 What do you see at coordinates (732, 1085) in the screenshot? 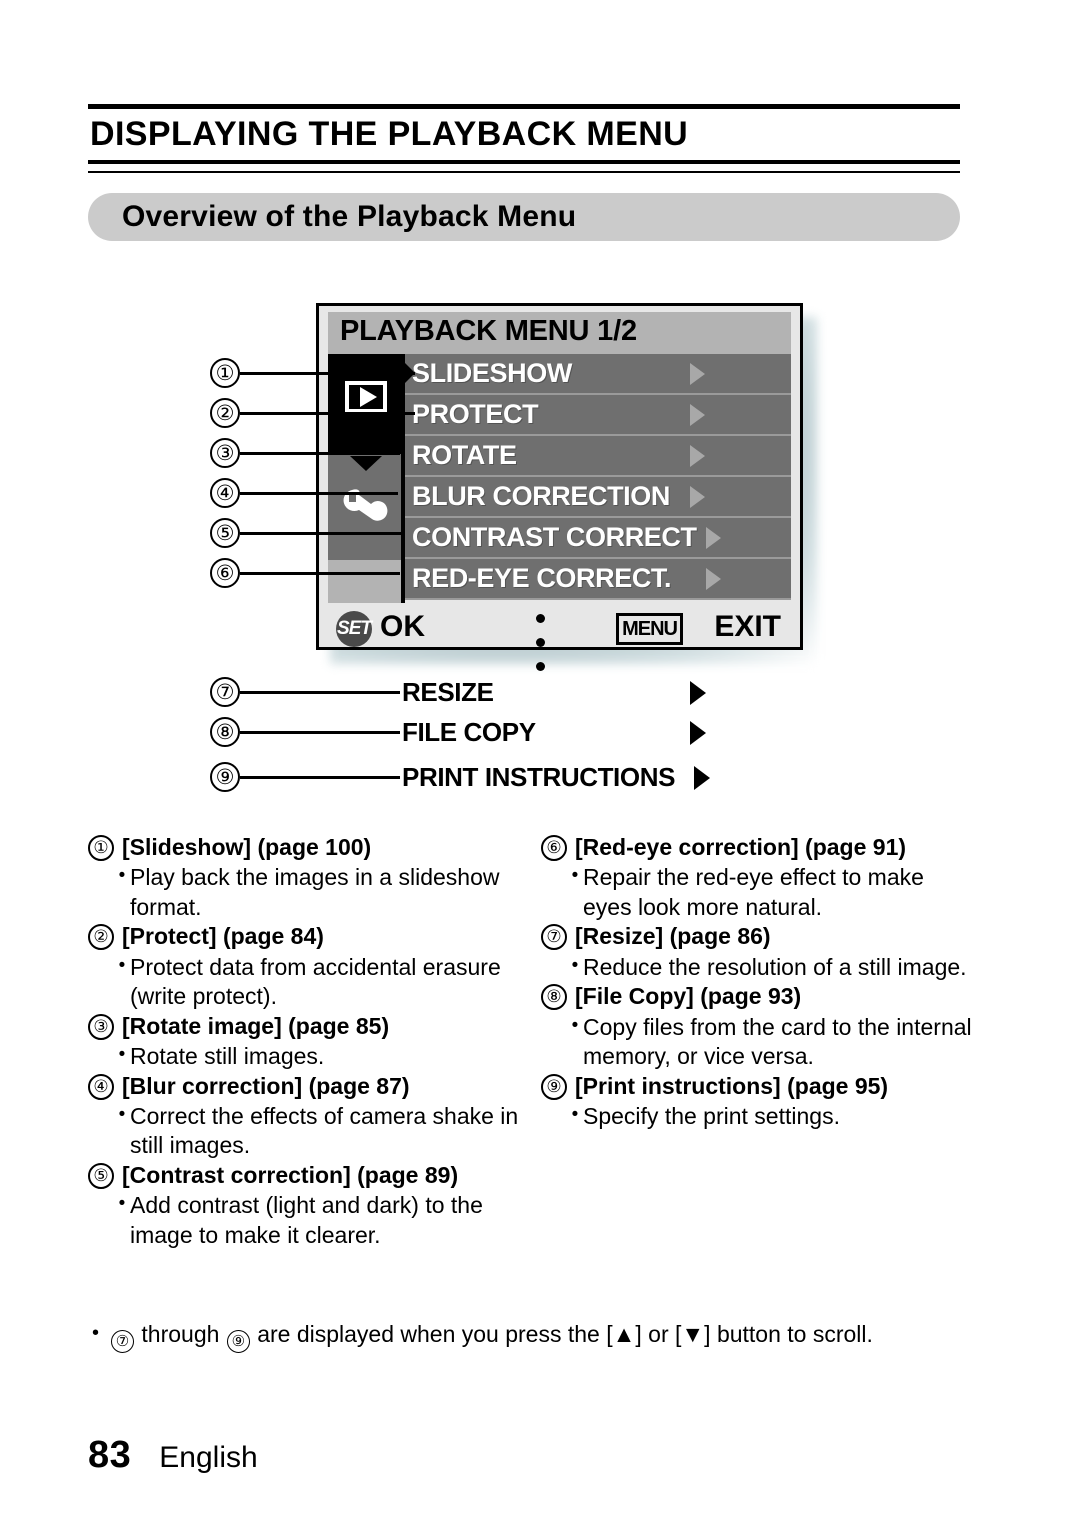
I see `entry-heading: [Print instructions] (page 95)` at bounding box center [732, 1085].